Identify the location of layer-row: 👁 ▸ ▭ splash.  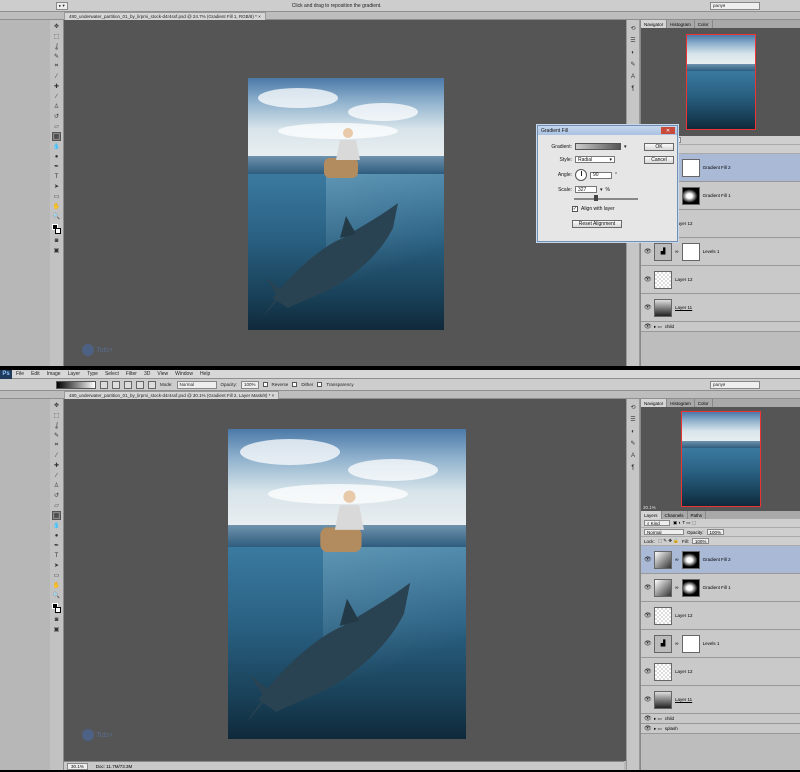
(720, 729).